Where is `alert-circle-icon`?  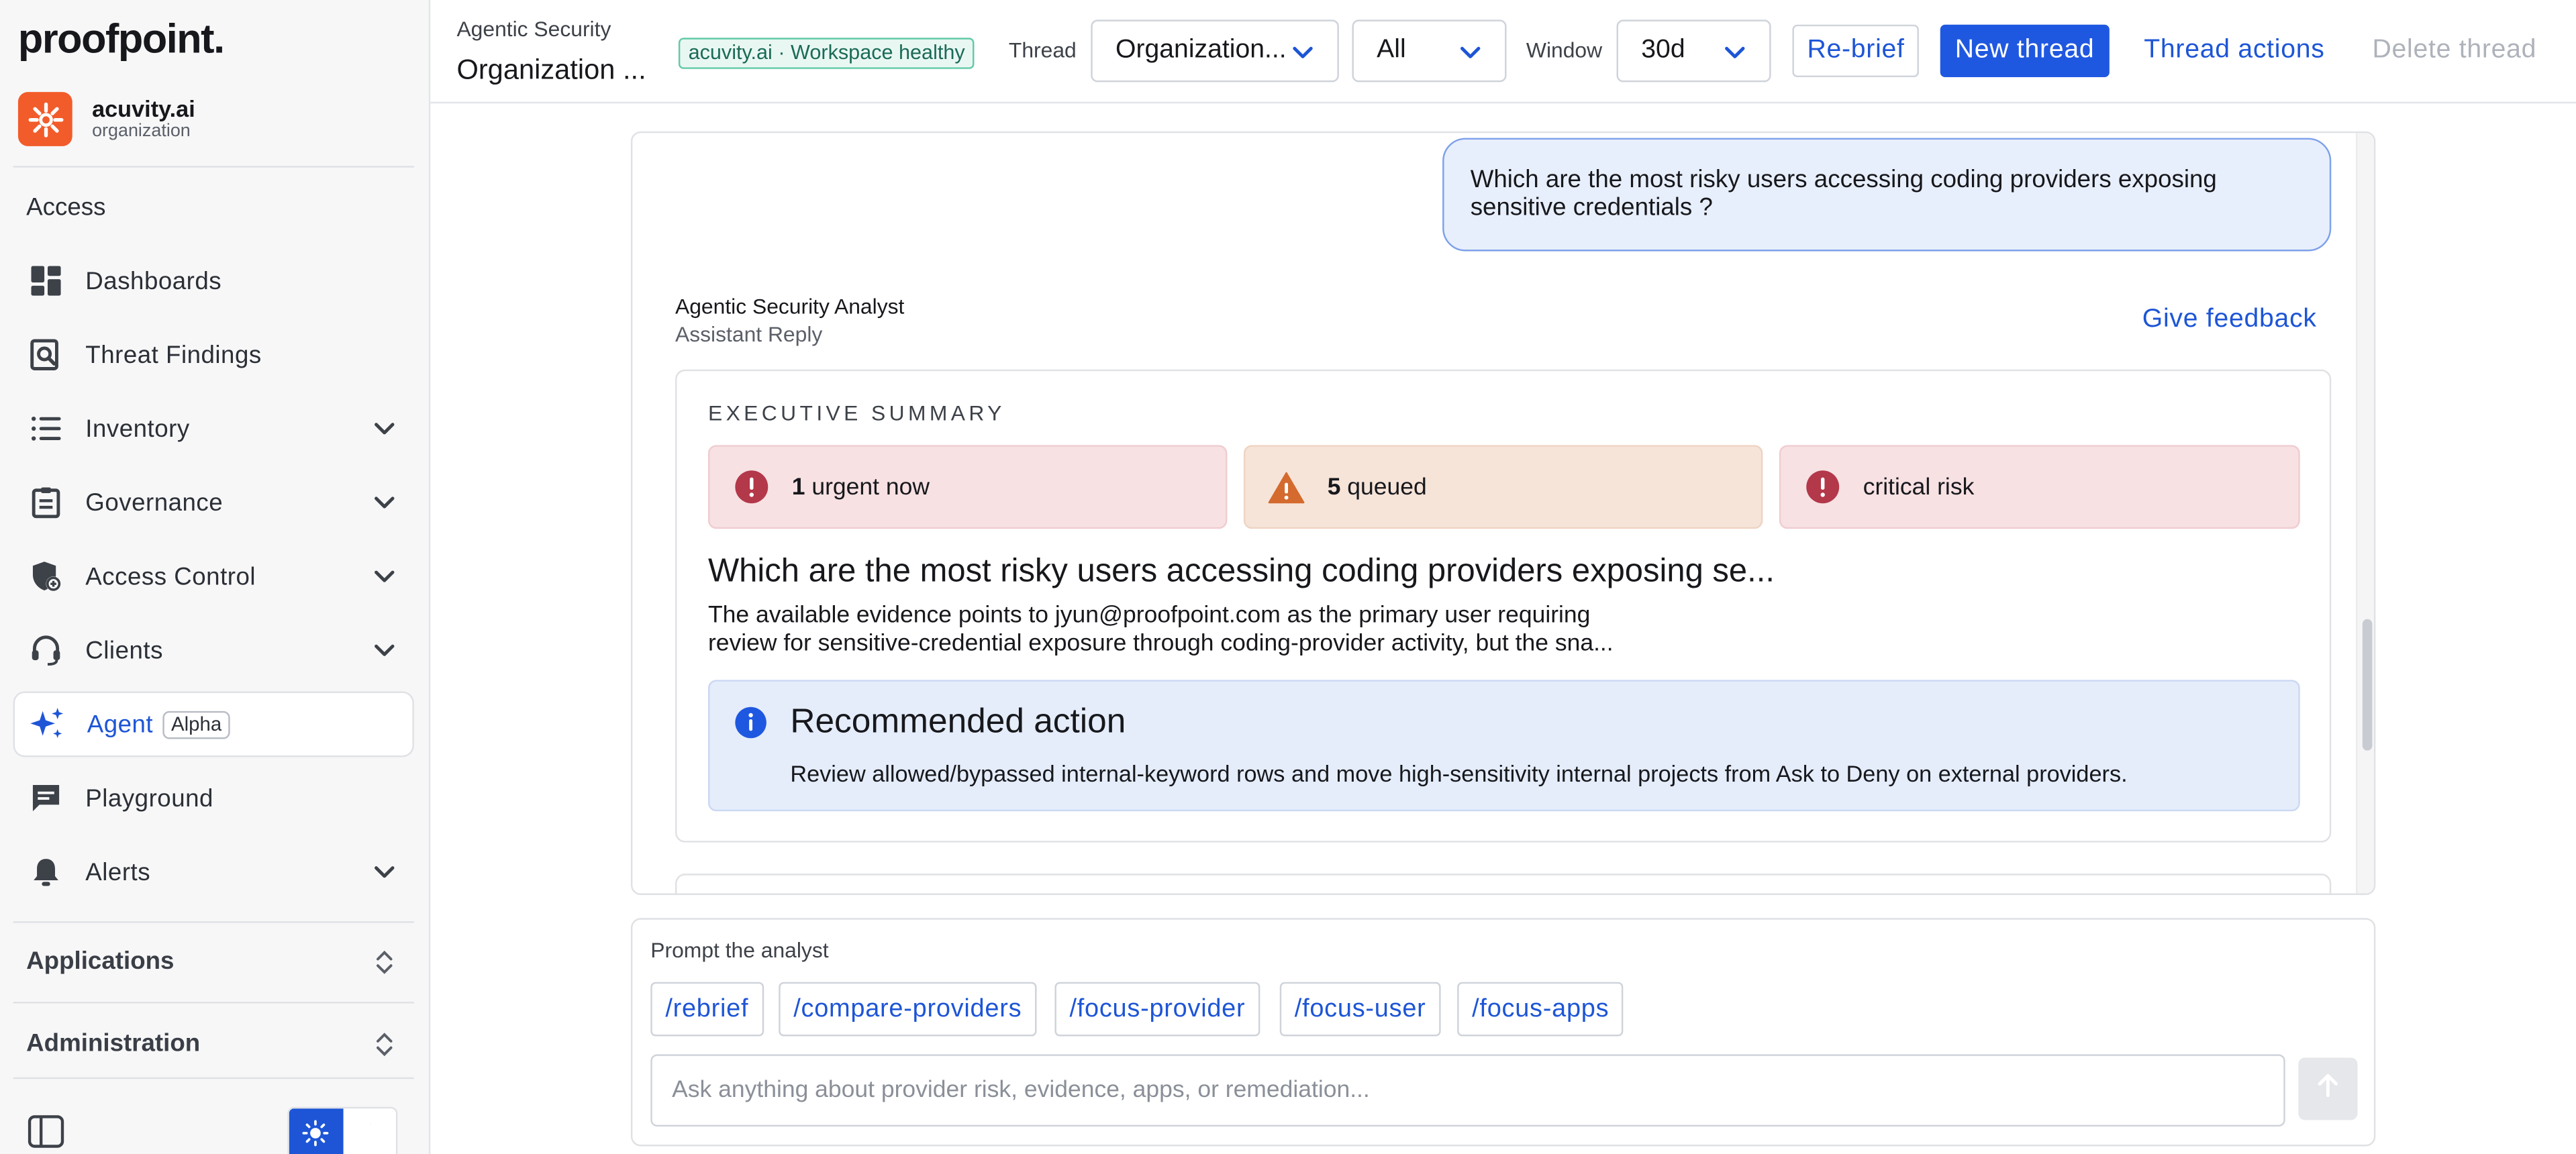
alert-circle-icon is located at coordinates (751, 487).